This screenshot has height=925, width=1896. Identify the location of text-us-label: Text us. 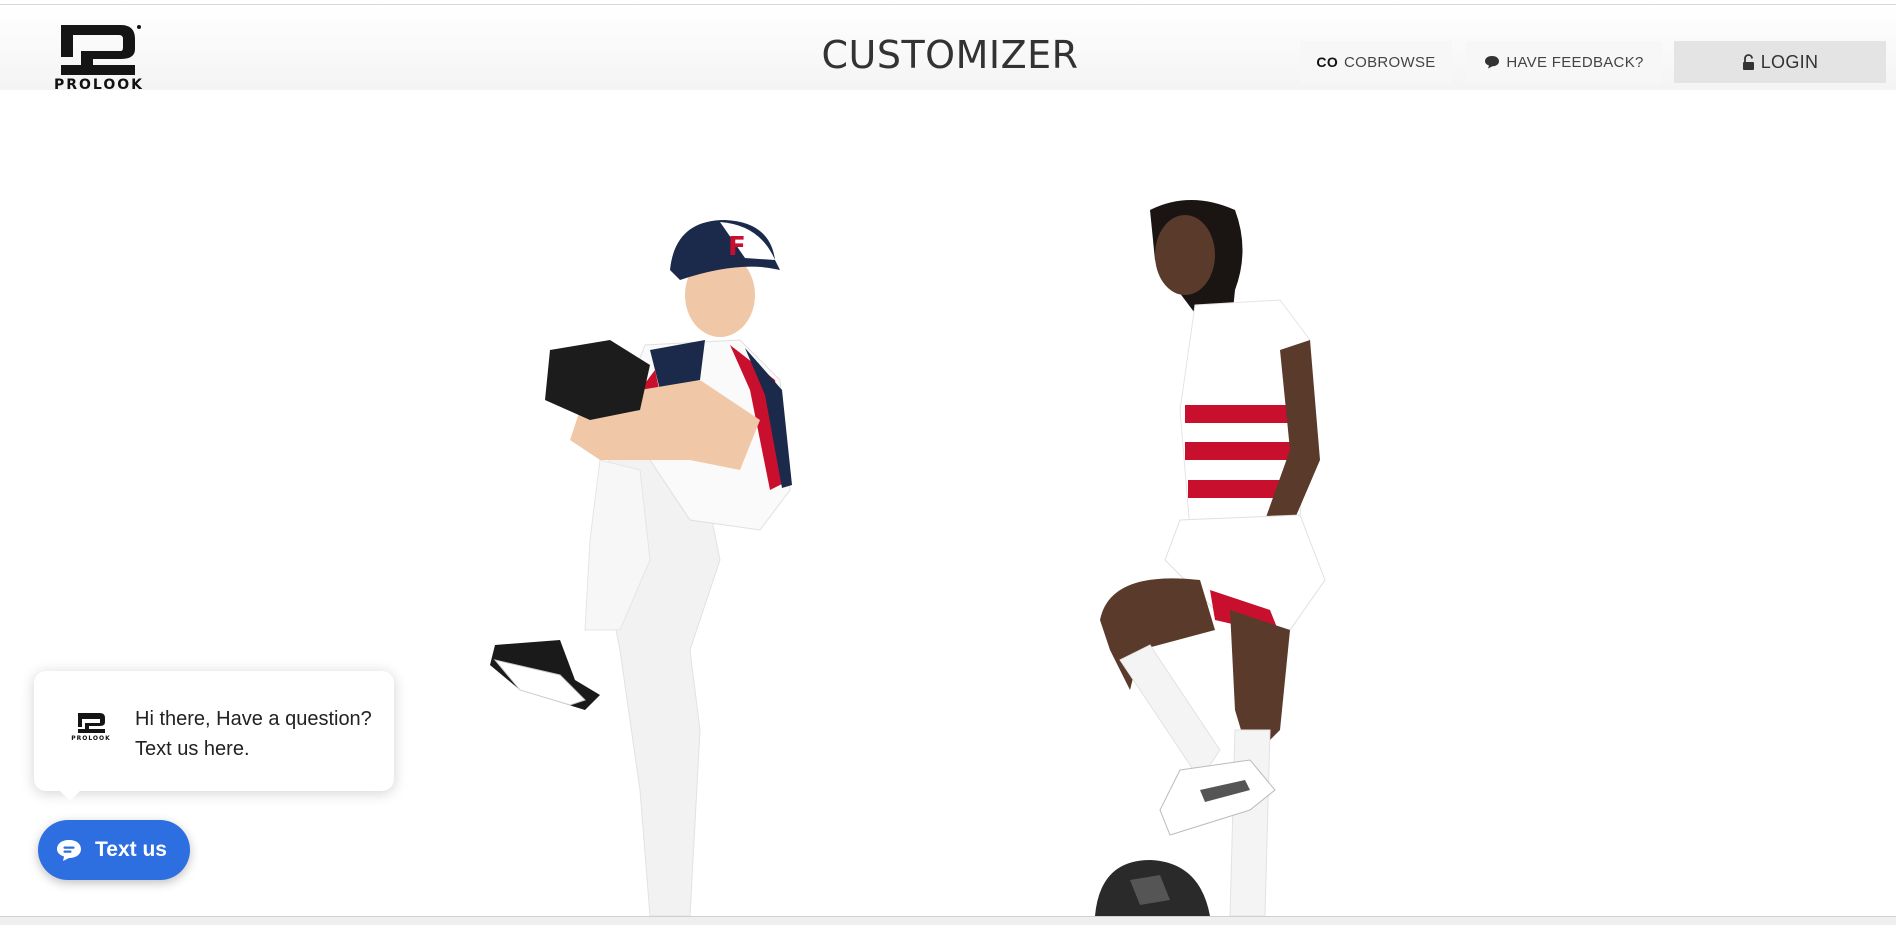
(131, 849).